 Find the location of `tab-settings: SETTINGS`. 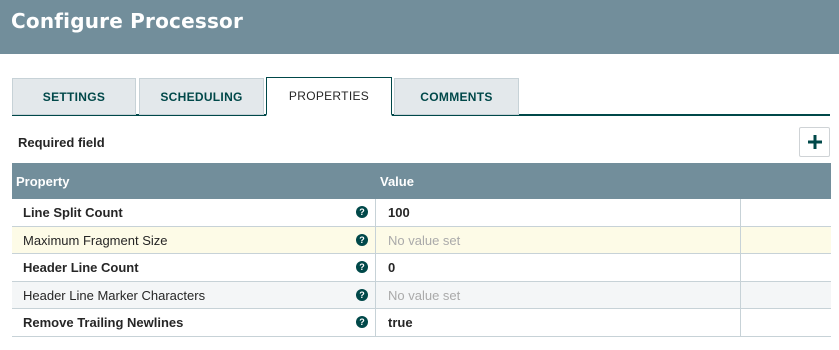

tab-settings: SETTINGS is located at coordinates (74, 96).